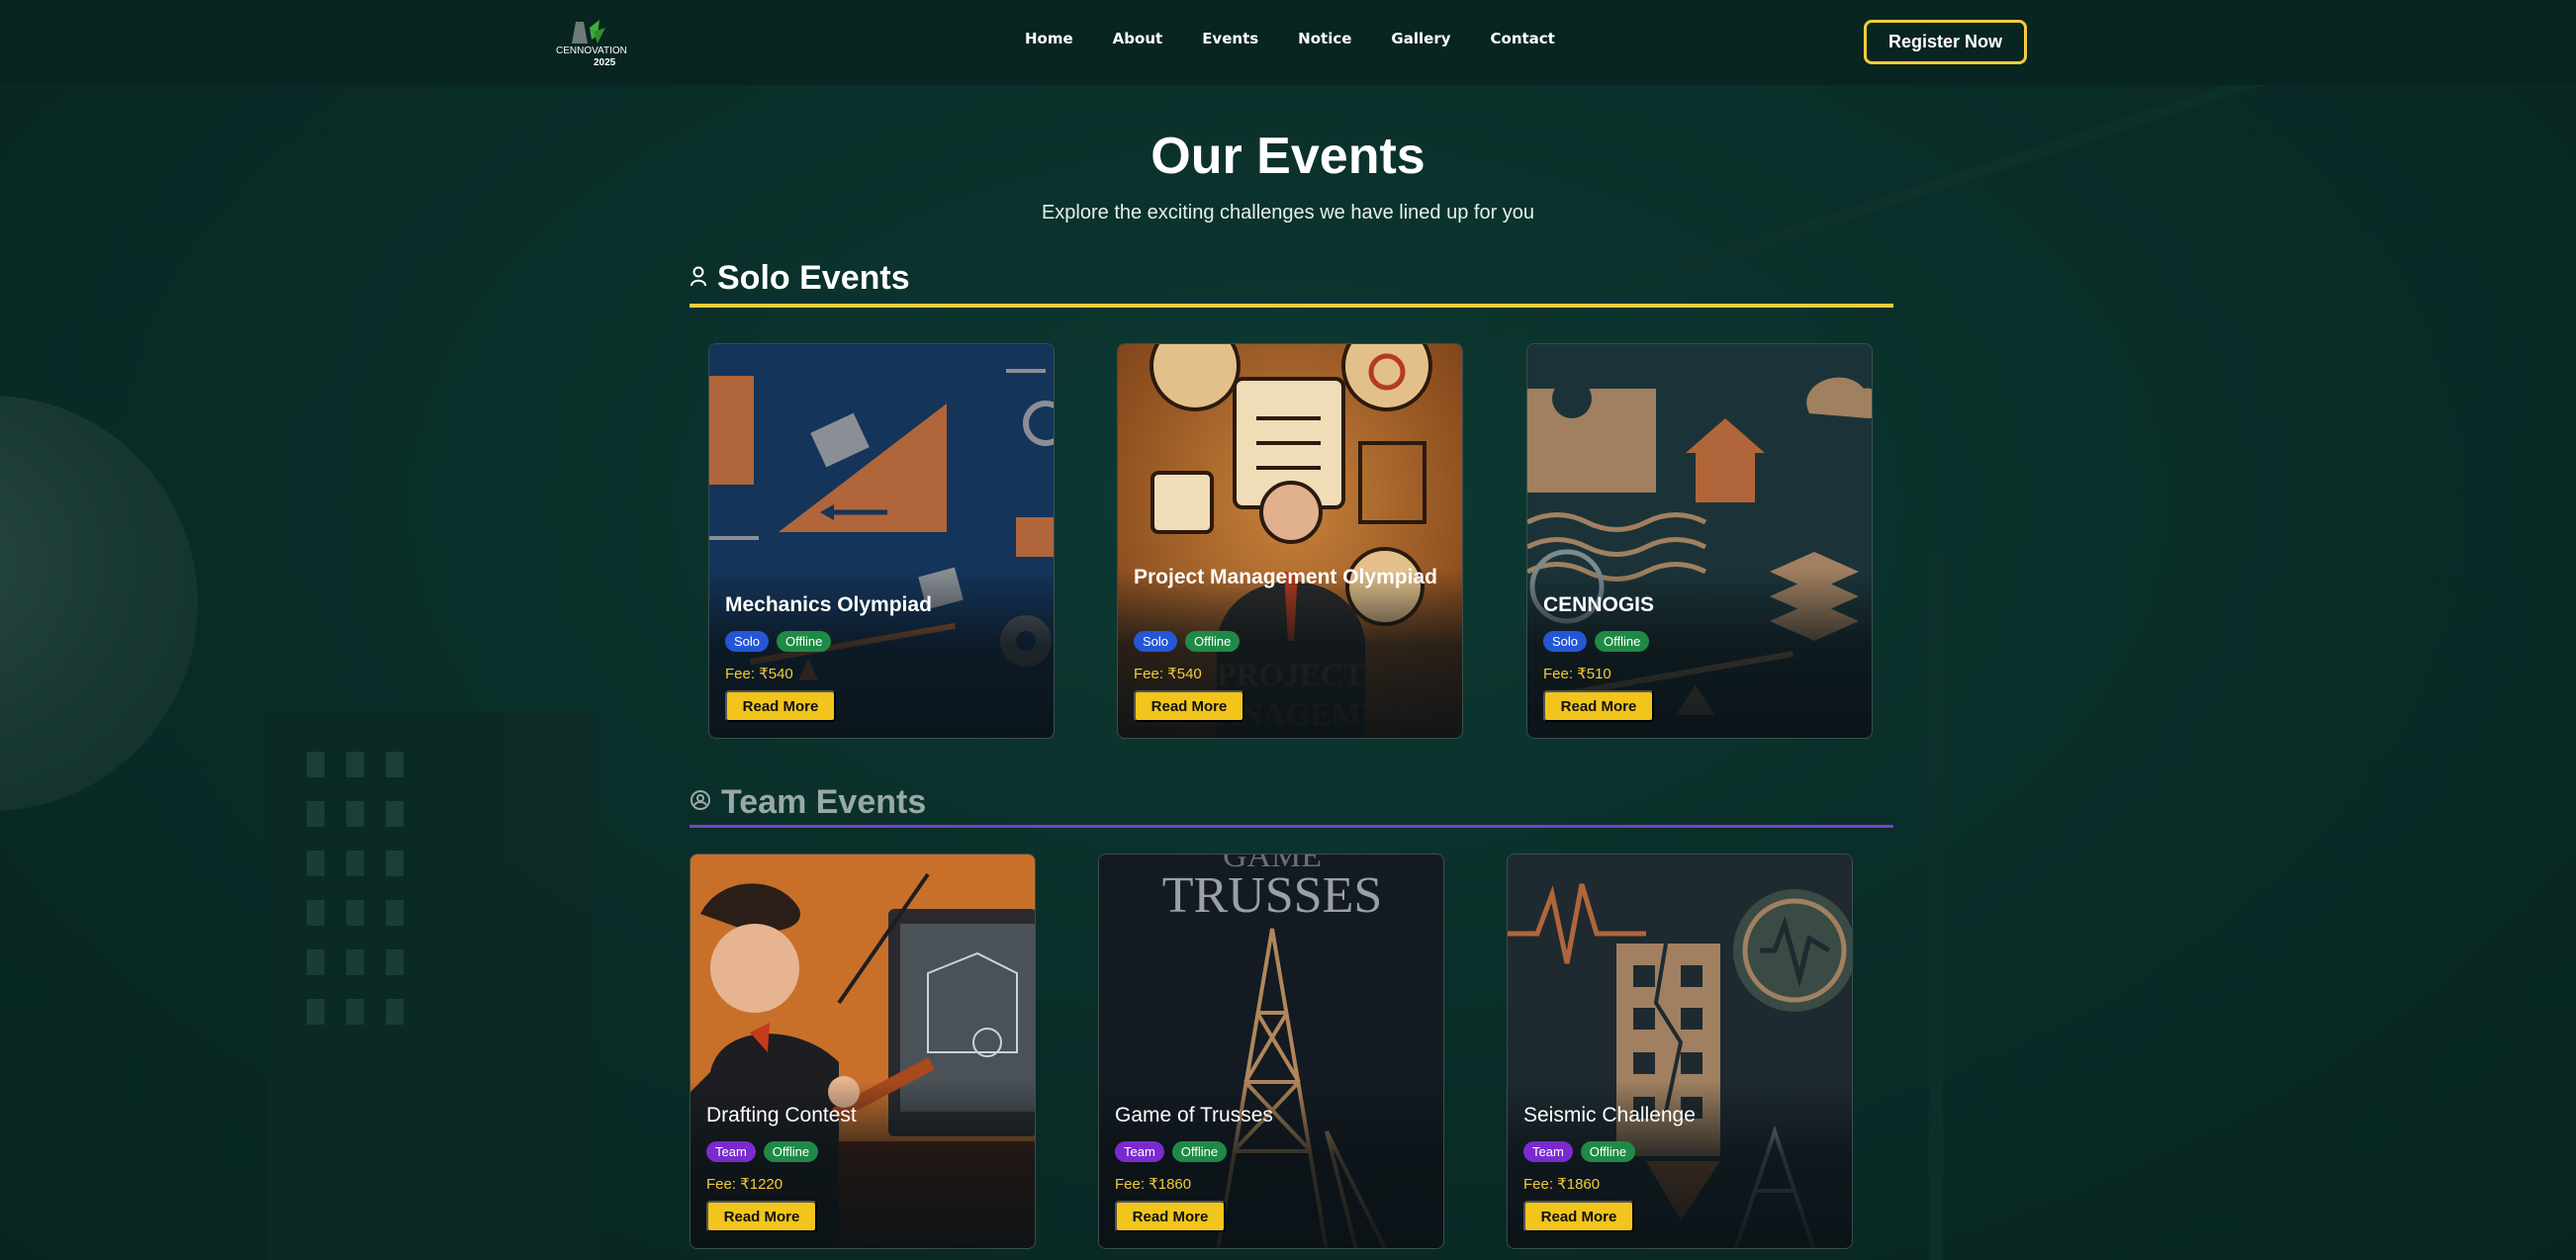 This screenshot has width=2576, height=1260. I want to click on event-name: CENNOGIS, so click(1599, 604).